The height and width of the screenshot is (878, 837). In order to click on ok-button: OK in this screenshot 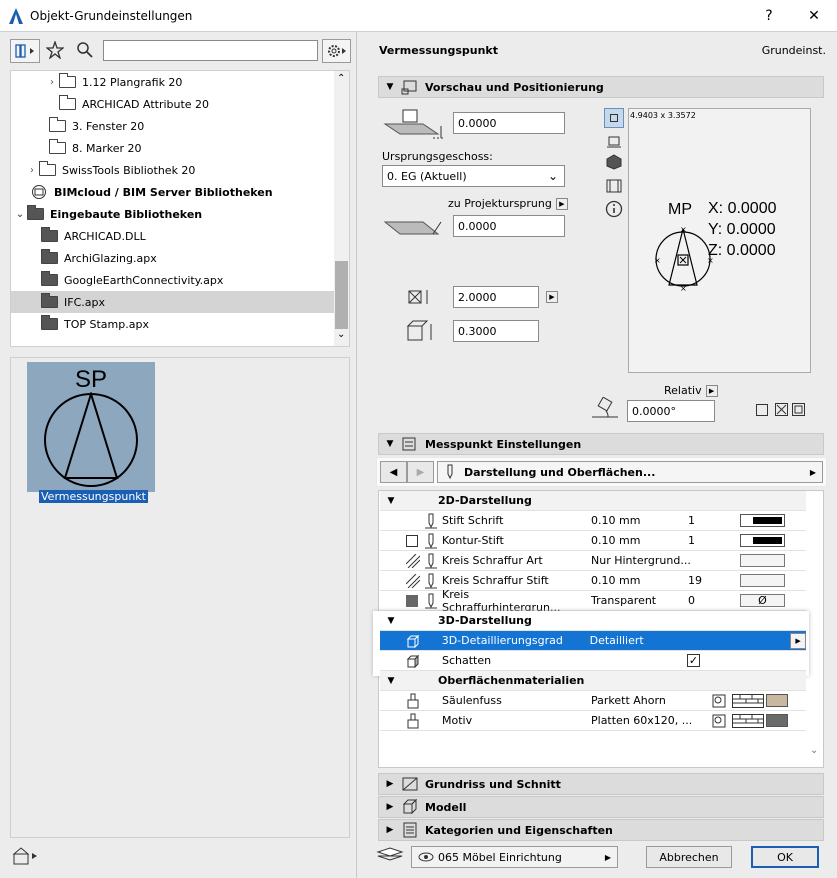, I will do `click(785, 857)`.